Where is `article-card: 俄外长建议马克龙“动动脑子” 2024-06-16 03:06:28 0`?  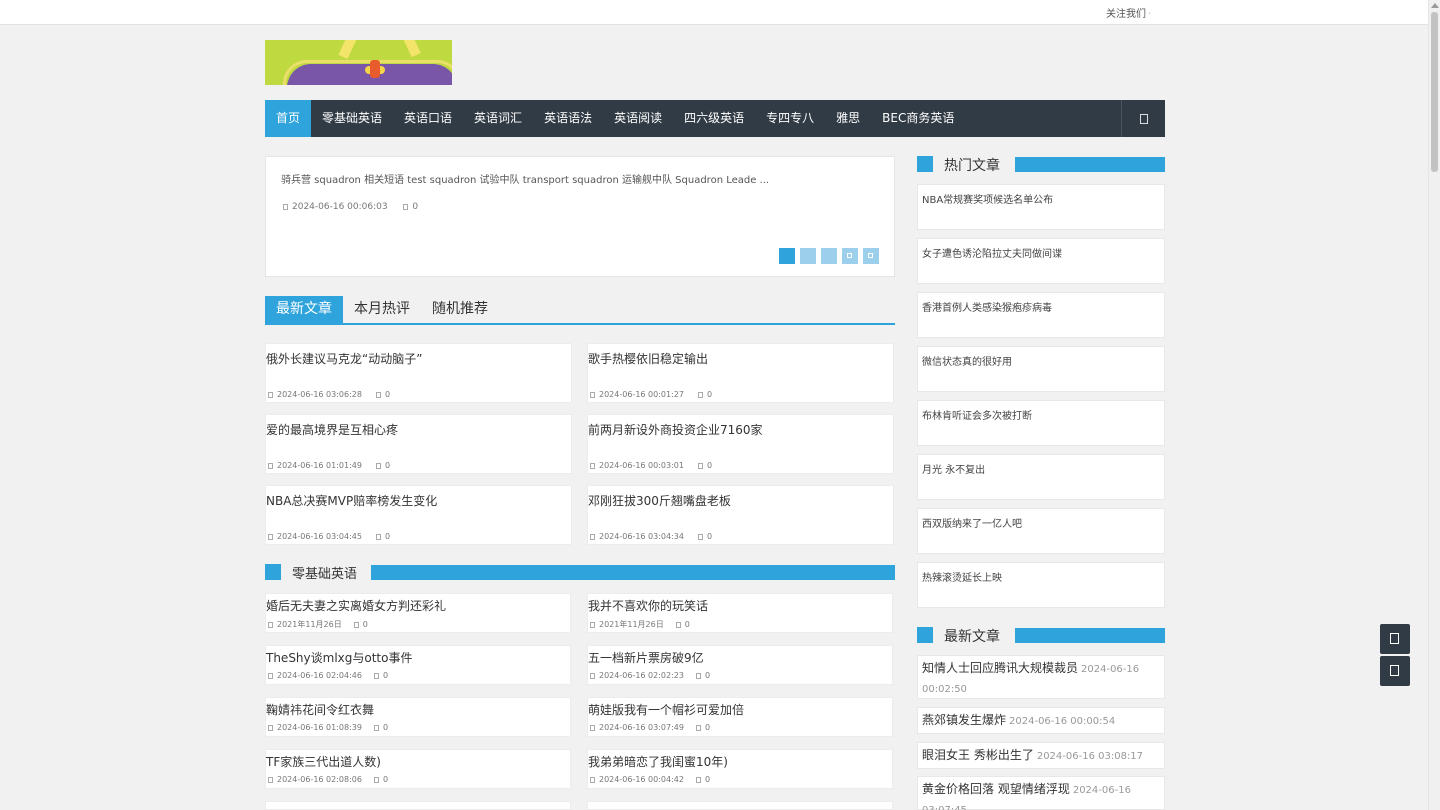
article-card: 俄外长建议马克龙“动动脑子” 2024-06-16 03:06:28 0 is located at coordinates (418, 373).